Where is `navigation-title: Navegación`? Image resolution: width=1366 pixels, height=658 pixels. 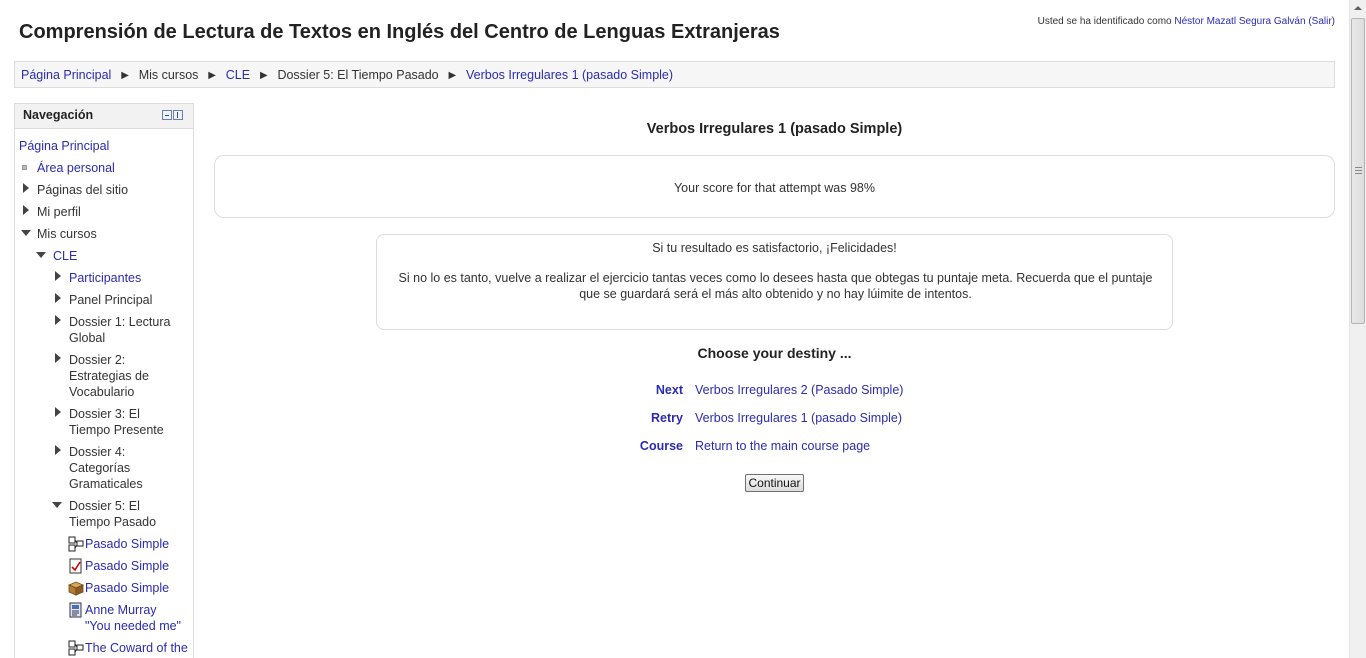 navigation-title: Navegación is located at coordinates (58, 115).